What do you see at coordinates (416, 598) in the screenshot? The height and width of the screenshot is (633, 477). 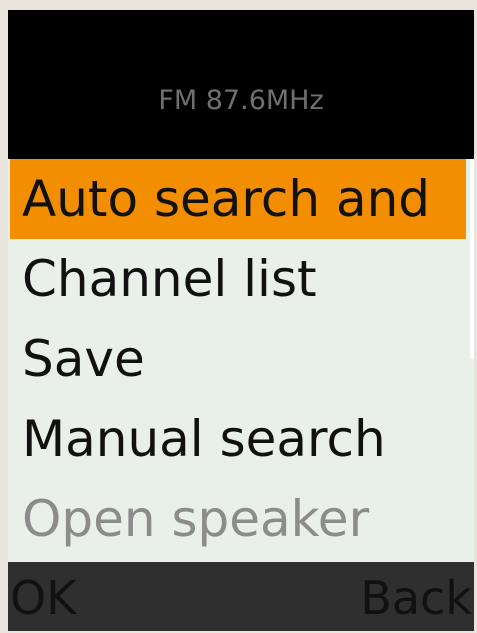 I see `back-softkey: Back` at bounding box center [416, 598].